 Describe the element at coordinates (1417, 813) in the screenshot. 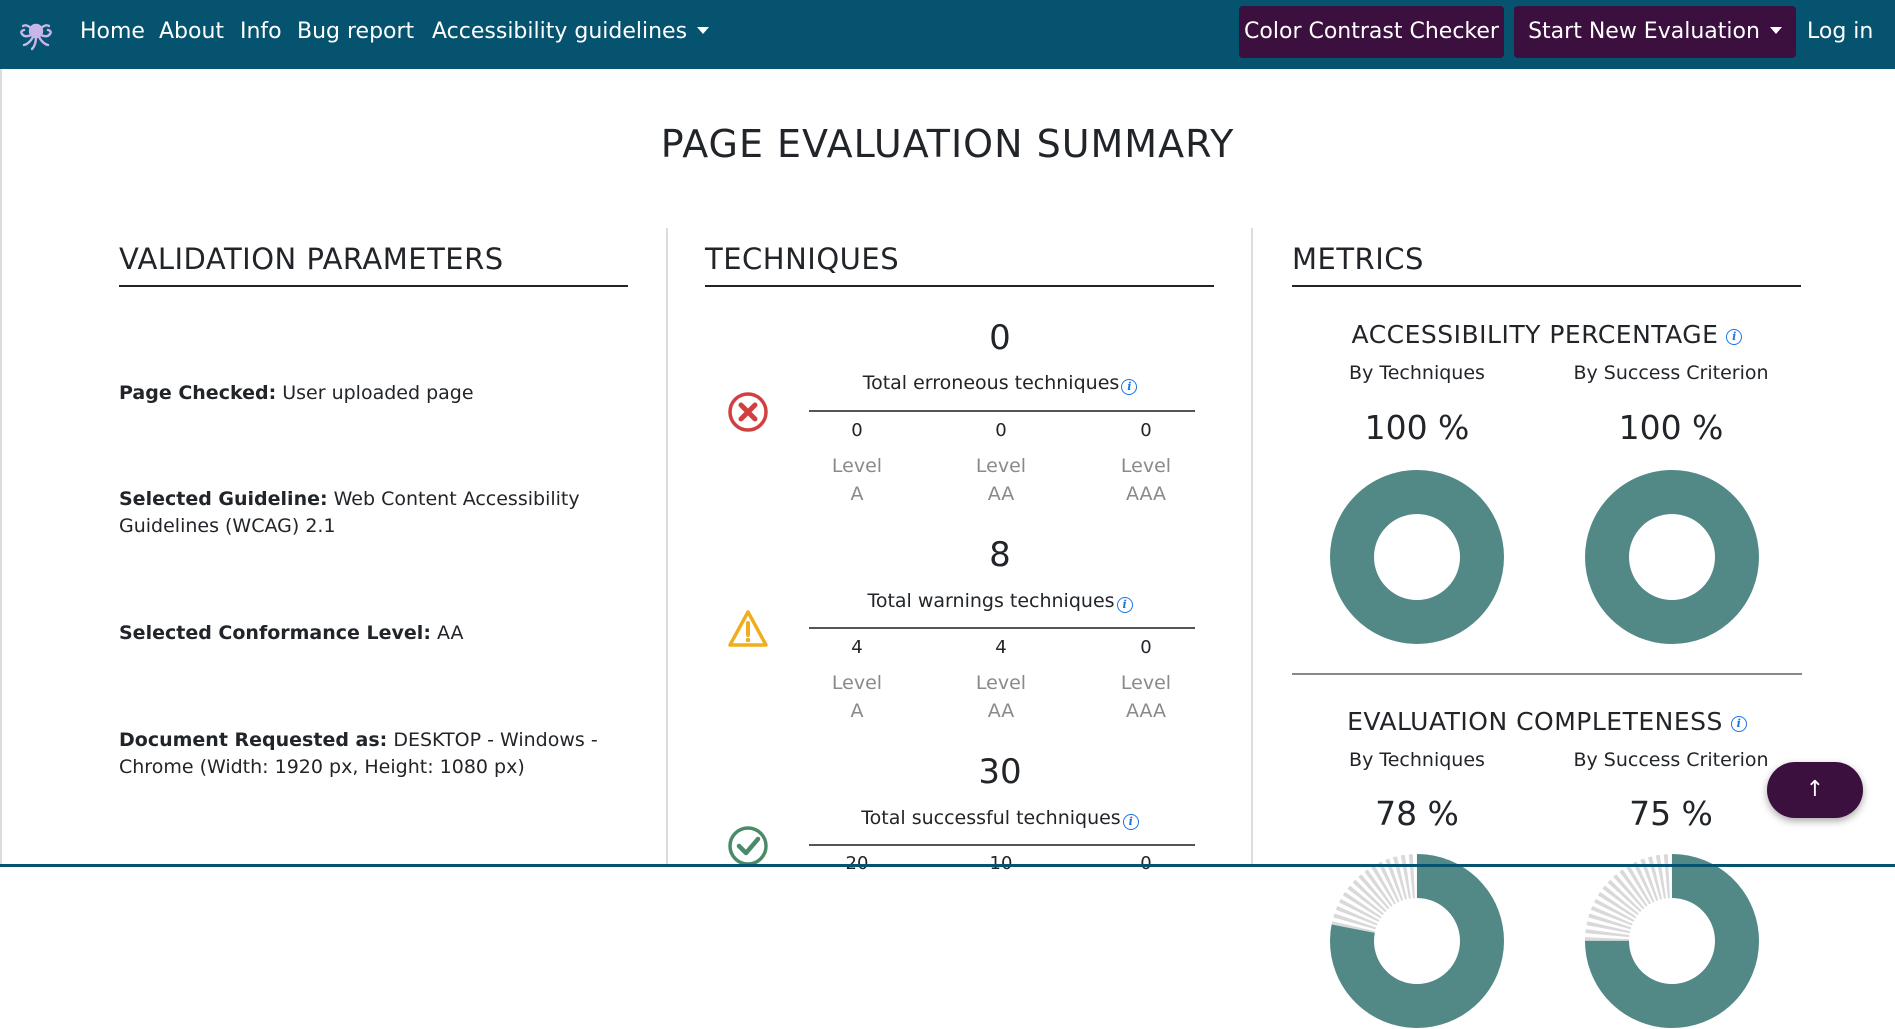

I see `completeness-techniques-percent: 78 %` at that location.